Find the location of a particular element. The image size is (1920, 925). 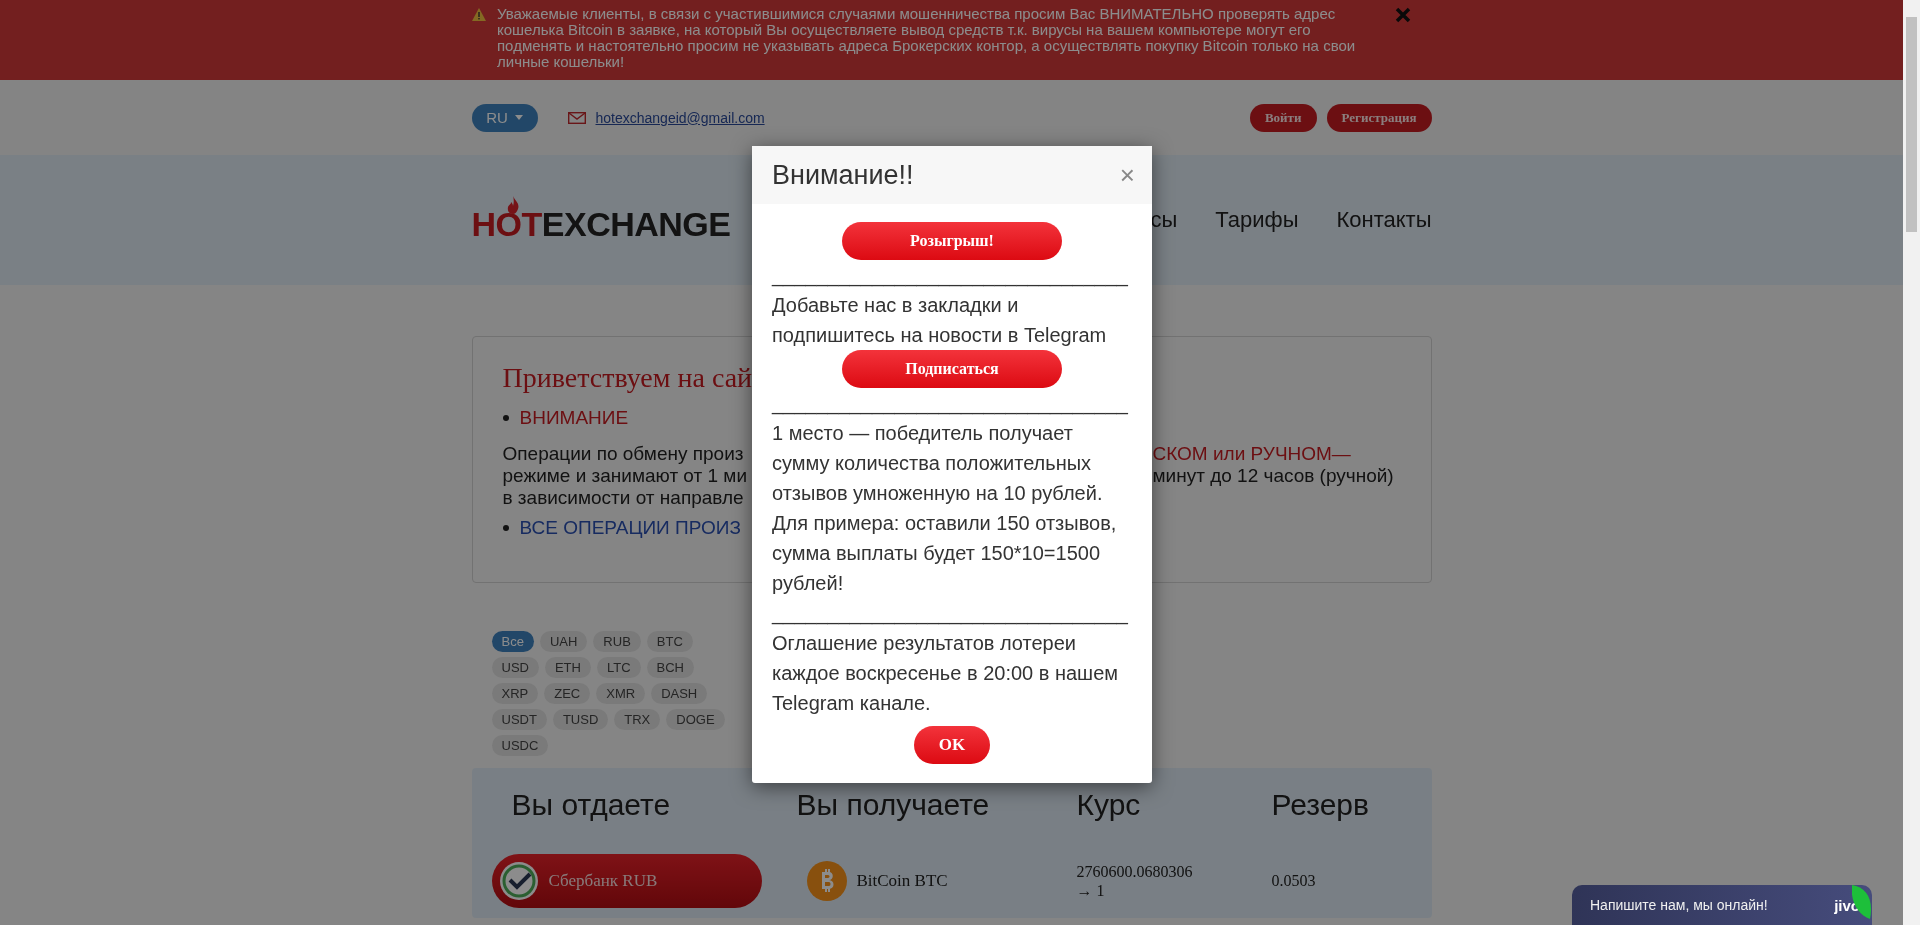

ok-button: OK is located at coordinates (952, 745).